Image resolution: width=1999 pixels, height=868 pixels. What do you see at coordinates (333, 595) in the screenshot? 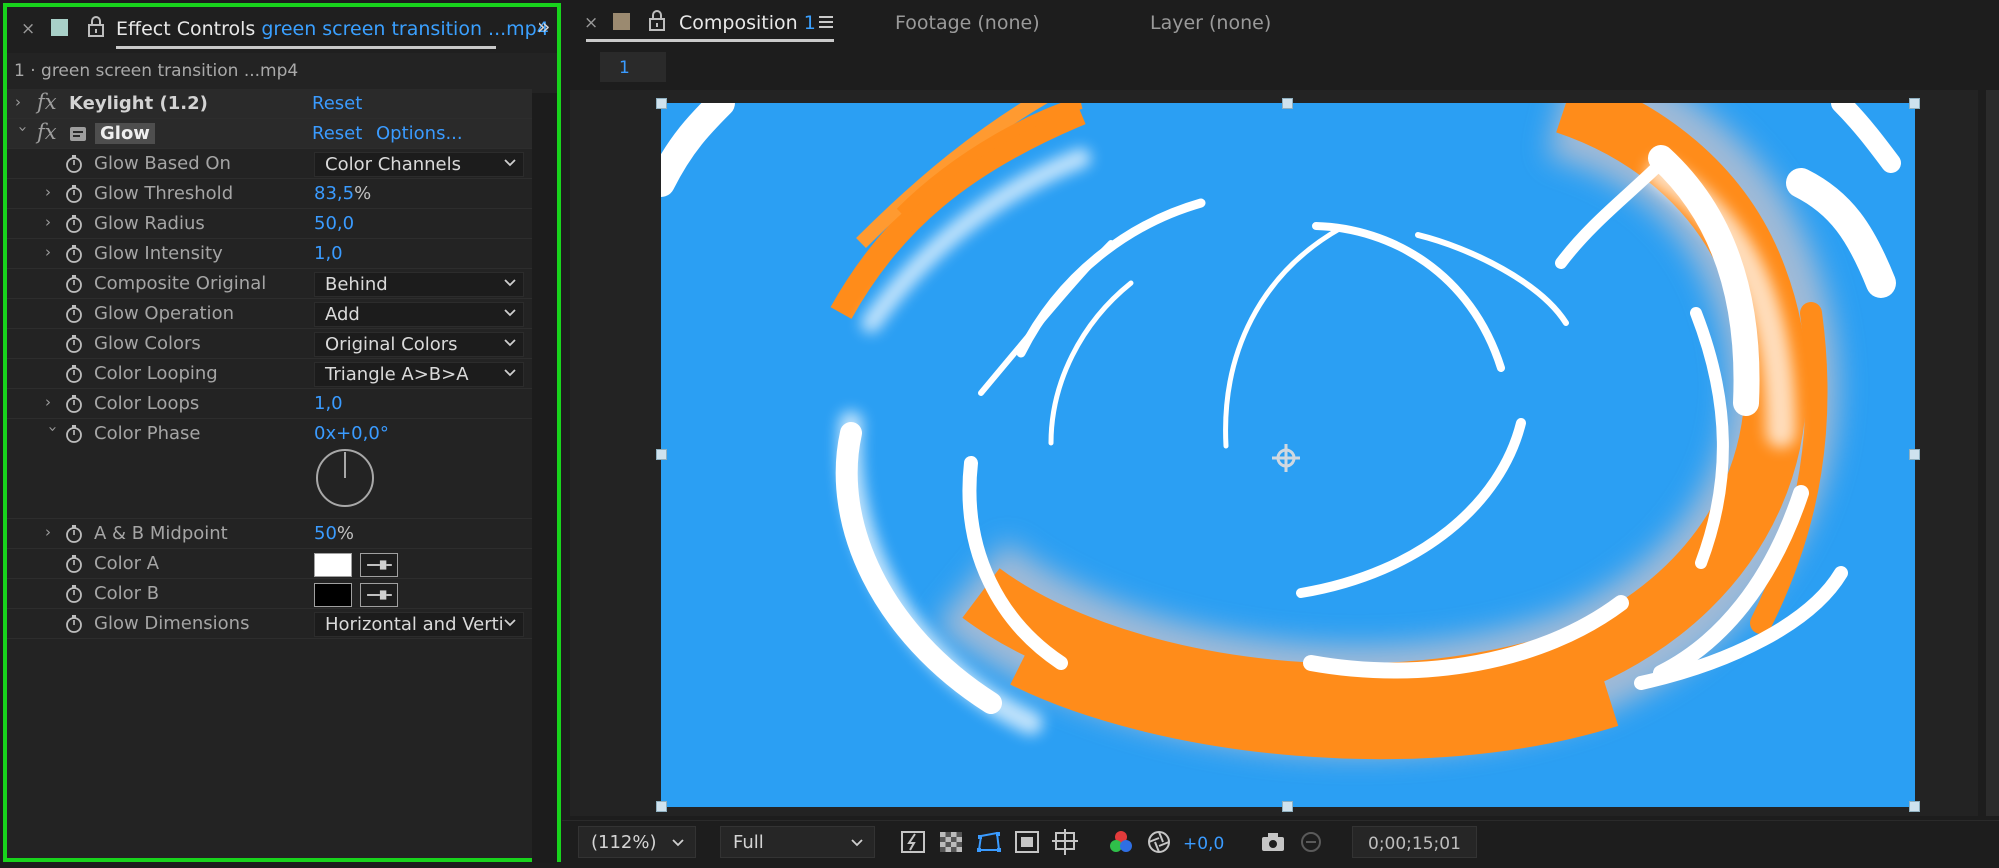
I see `color-b-swatch` at bounding box center [333, 595].